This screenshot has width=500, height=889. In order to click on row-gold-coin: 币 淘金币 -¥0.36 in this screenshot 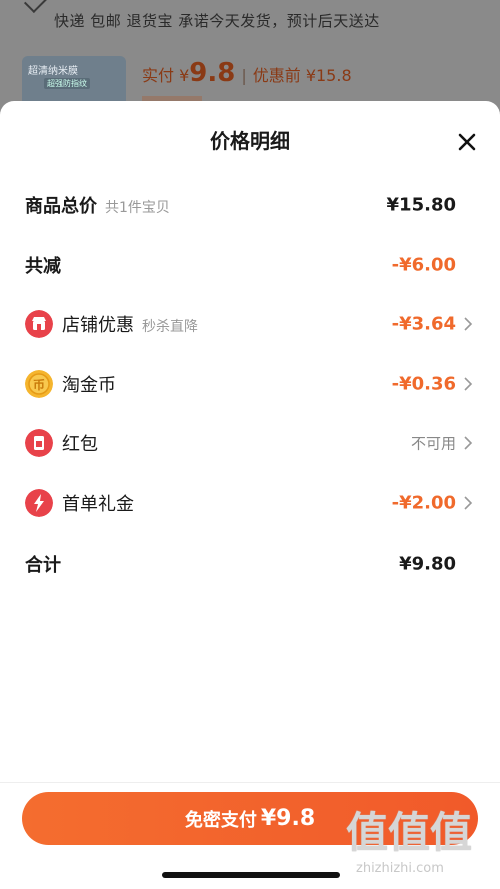, I will do `click(250, 384)`.